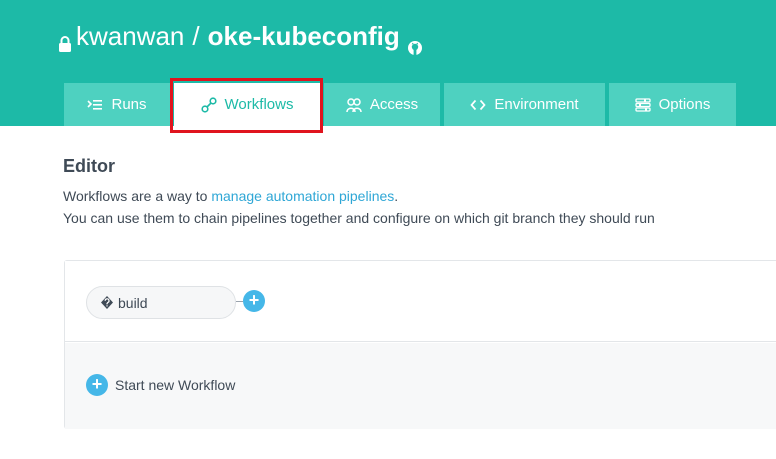  Describe the element at coordinates (130, 36) in the screenshot. I see `repo-owner: kwanwan` at that location.